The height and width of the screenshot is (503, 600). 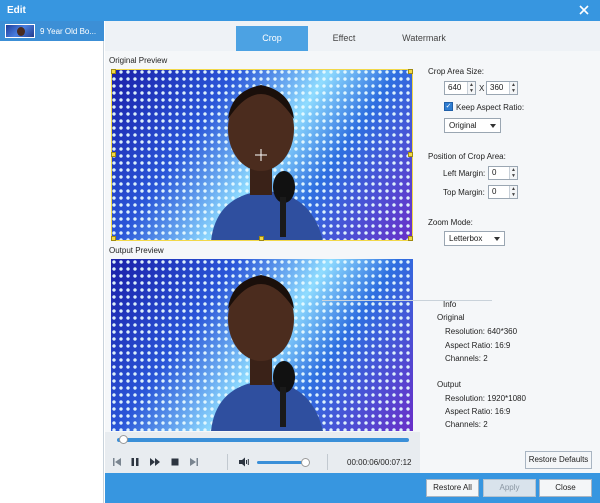 I want to click on keep-aspect-label: Keep Aspect Ratio:, so click(x=490, y=107).